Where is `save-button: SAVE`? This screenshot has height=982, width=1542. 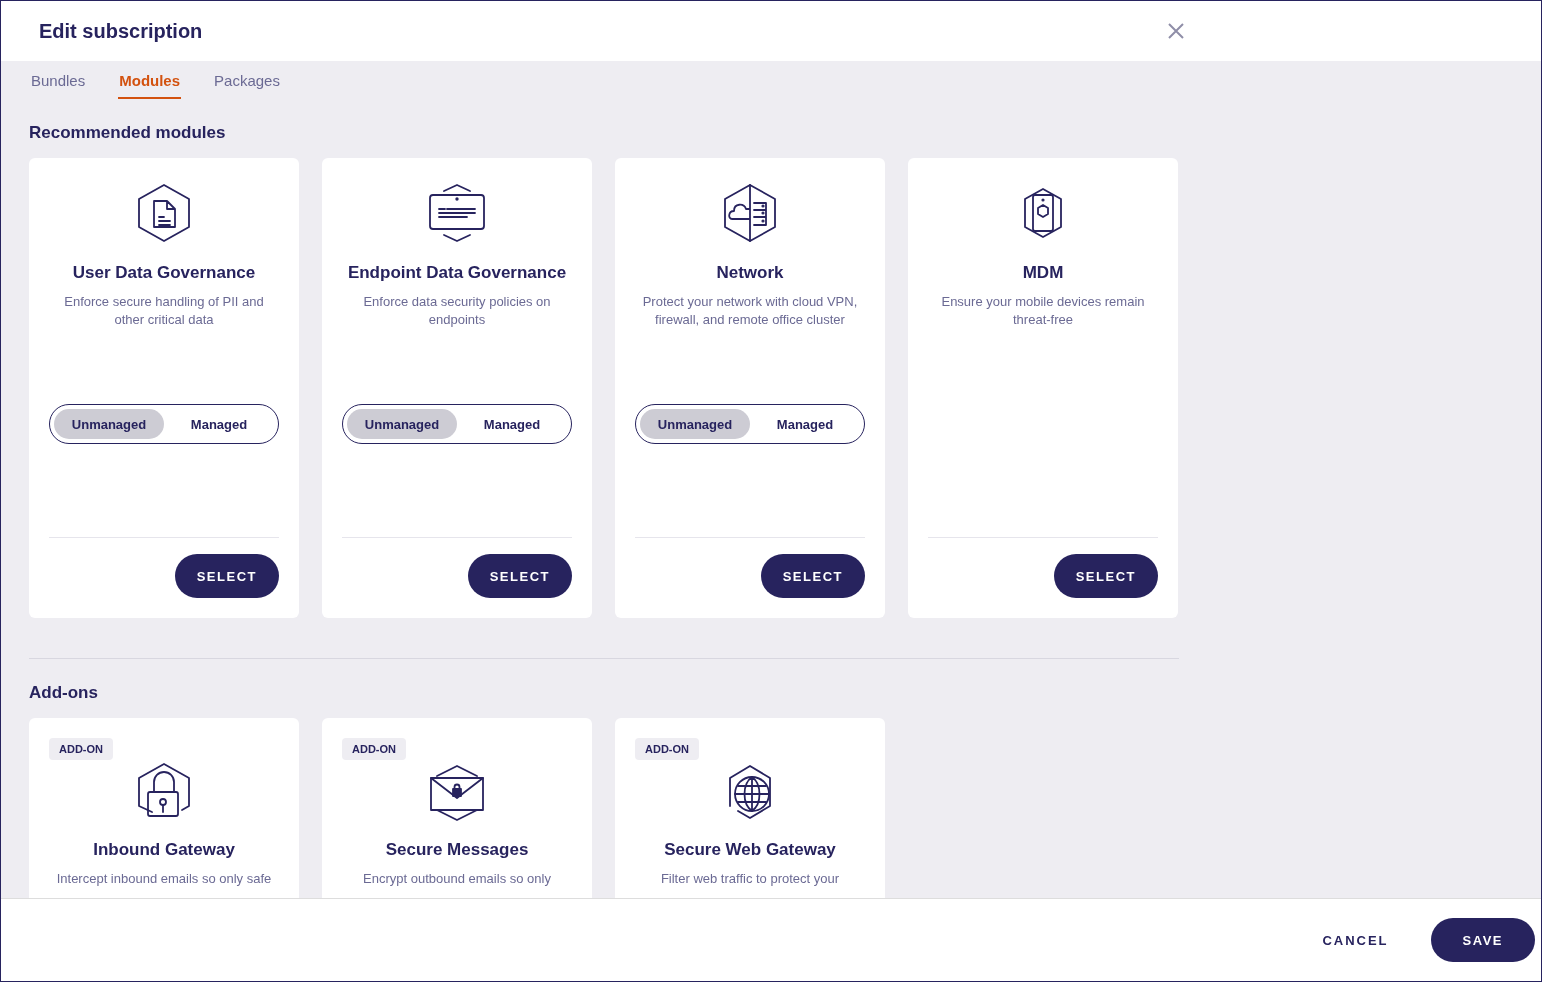 save-button: SAVE is located at coordinates (1482, 940).